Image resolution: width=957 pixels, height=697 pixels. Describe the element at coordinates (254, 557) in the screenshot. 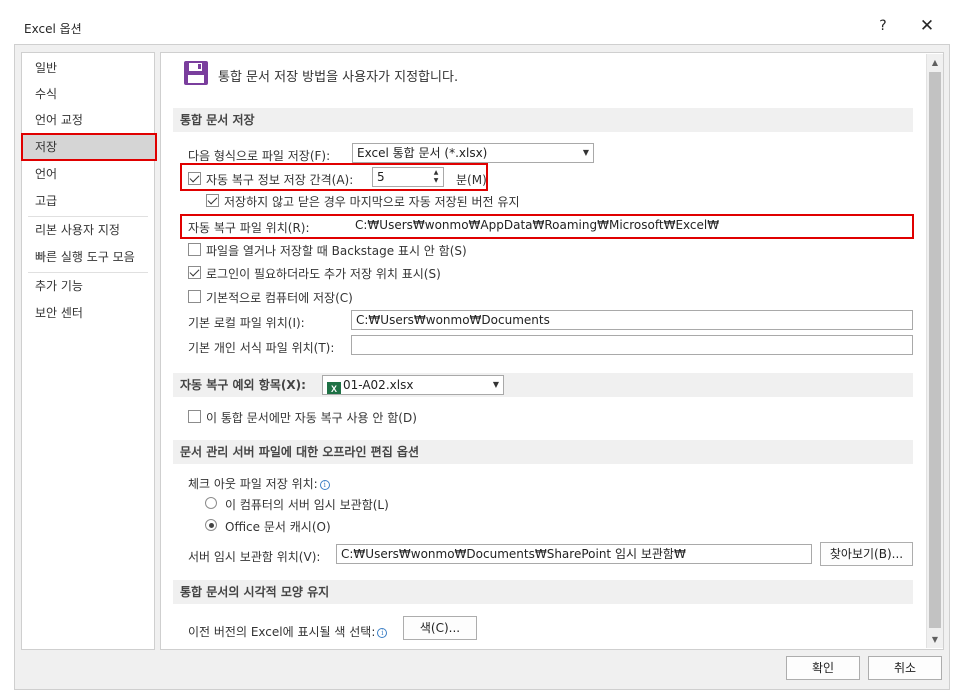

I see `server-drafts-location-label: 서버 임시 보관함 위치(V):` at that location.